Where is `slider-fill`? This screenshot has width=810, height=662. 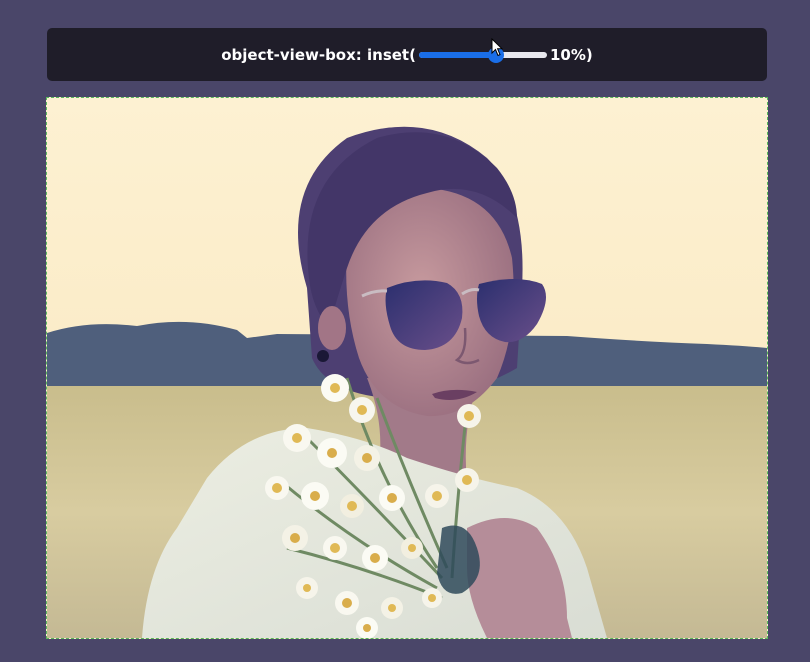 slider-fill is located at coordinates (457, 54).